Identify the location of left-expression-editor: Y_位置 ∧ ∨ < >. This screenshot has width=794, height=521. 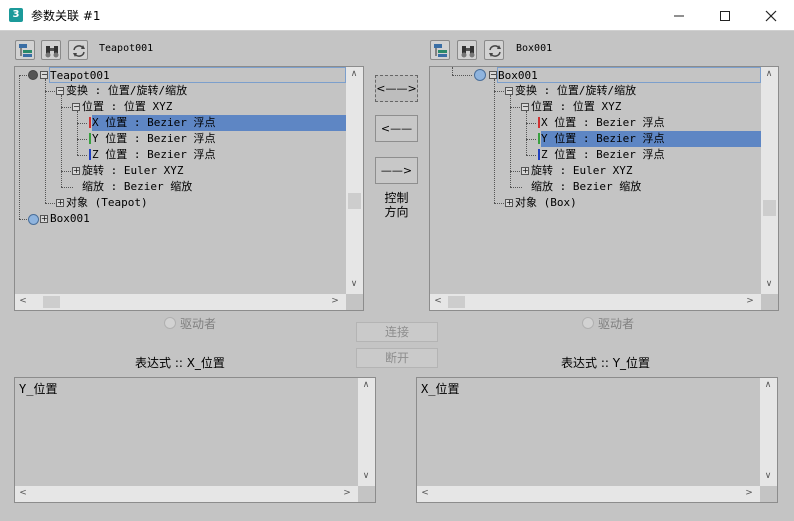
(195, 440).